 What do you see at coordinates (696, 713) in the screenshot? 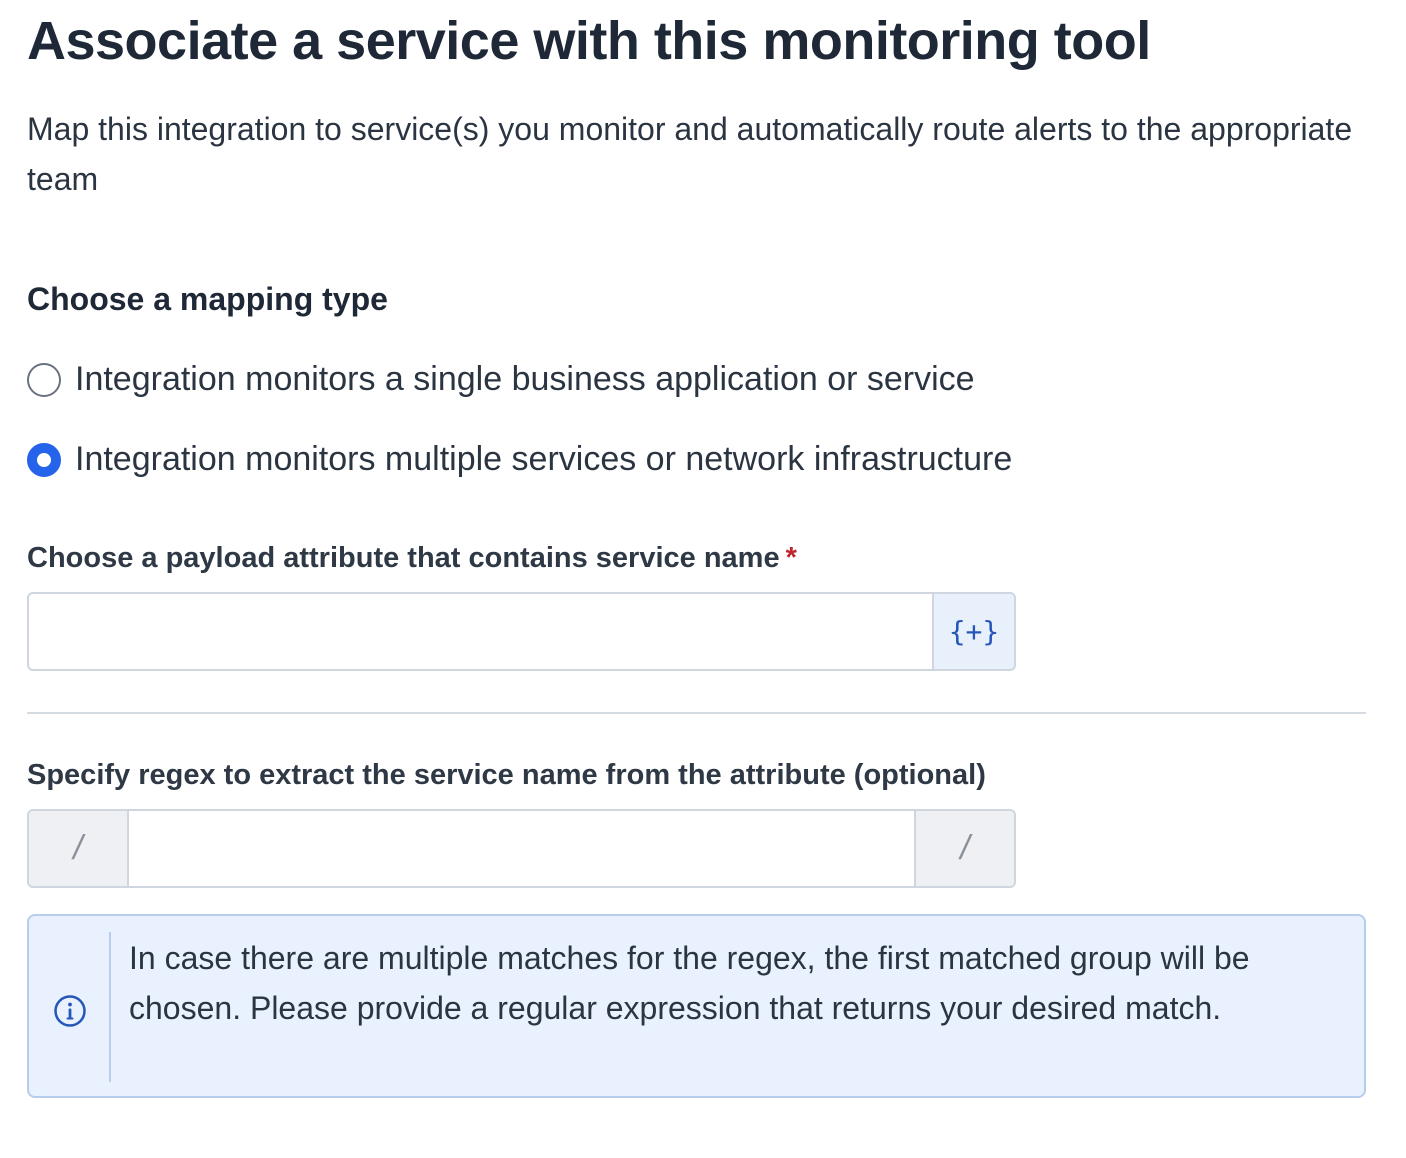
I see `divider` at bounding box center [696, 713].